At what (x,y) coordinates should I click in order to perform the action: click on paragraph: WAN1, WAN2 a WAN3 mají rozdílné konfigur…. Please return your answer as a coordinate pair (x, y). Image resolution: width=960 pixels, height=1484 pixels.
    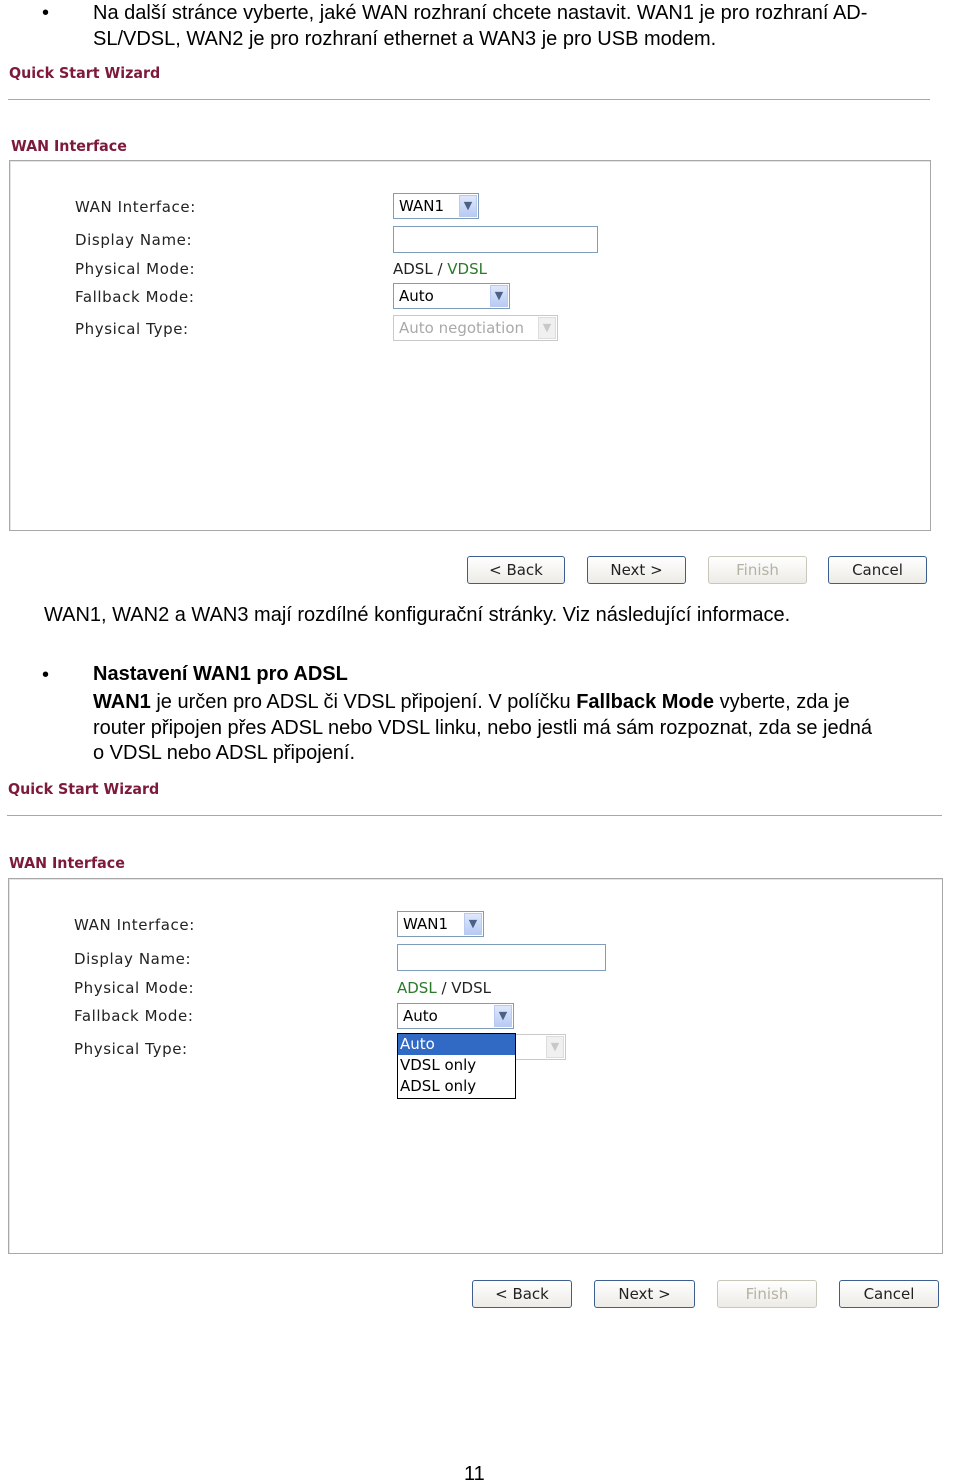
    Looking at the image, I should click on (417, 615).